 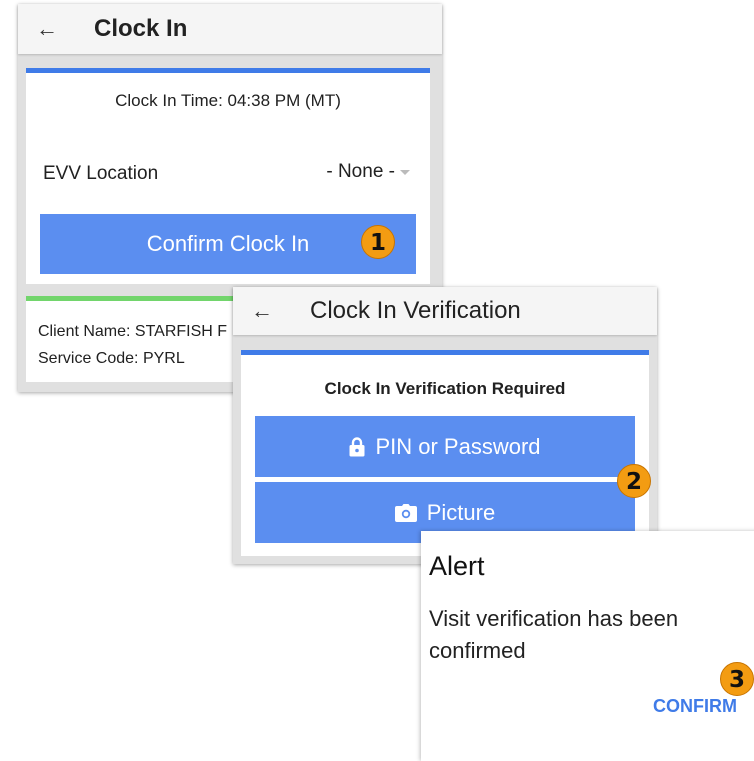 What do you see at coordinates (357, 446) in the screenshot?
I see `lock-icon` at bounding box center [357, 446].